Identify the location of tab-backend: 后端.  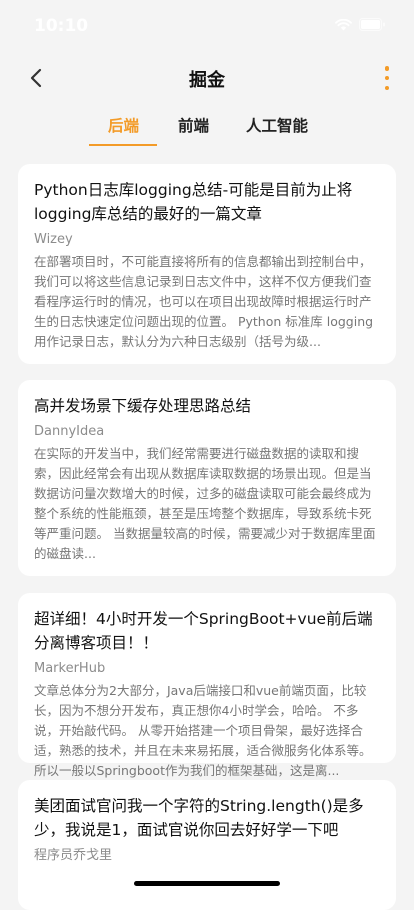
(123, 125).